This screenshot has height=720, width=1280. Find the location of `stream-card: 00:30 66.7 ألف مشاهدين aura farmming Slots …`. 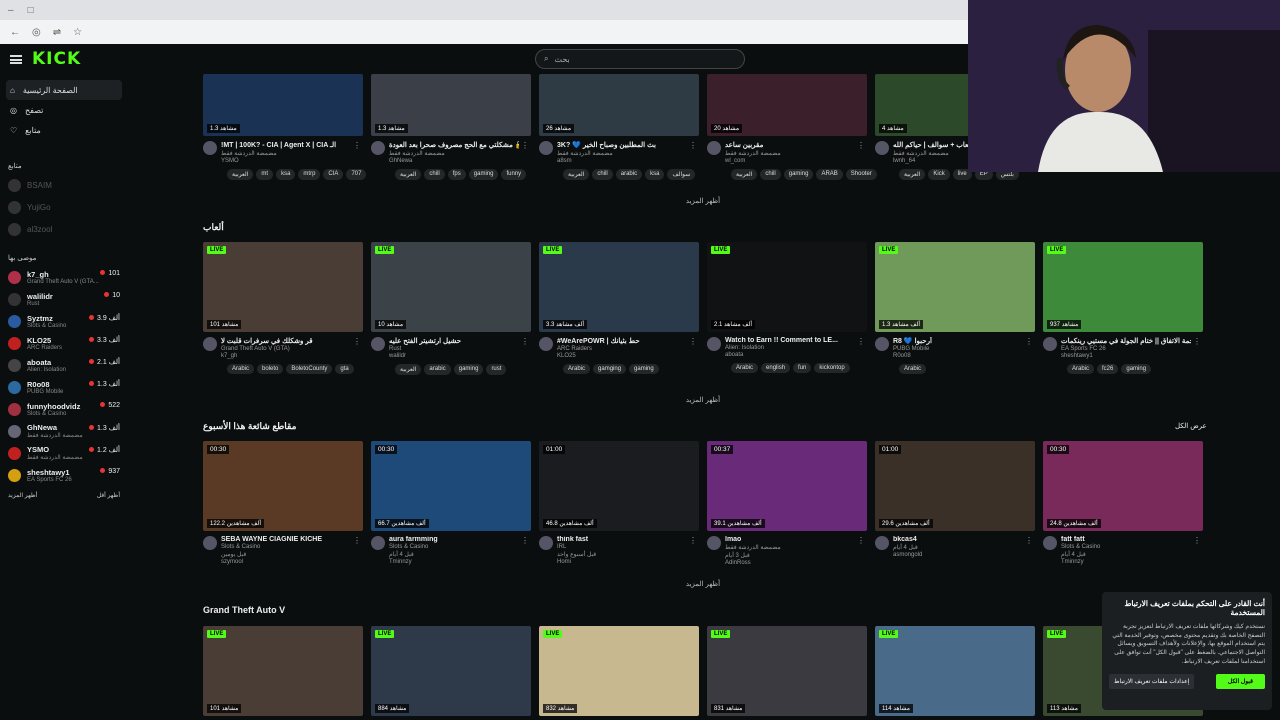

stream-card: 00:30 66.7 ألف مشاهدين aura farmming Slots … is located at coordinates (451, 503).